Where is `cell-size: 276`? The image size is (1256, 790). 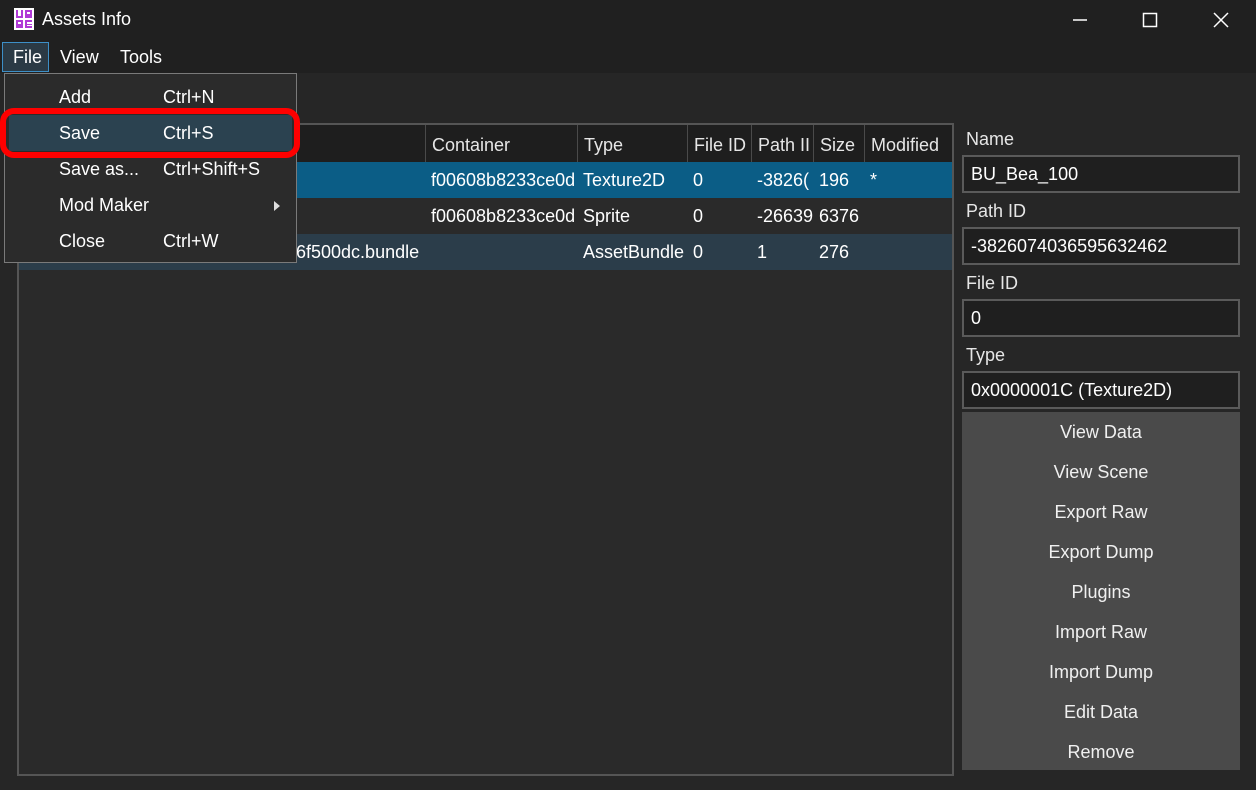
cell-size: 276 is located at coordinates (834, 252).